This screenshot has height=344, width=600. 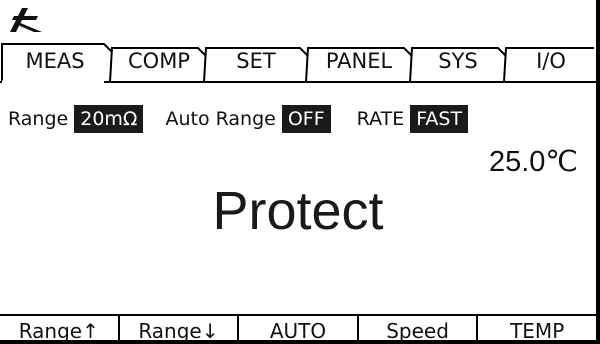 What do you see at coordinates (306, 119) in the screenshot?
I see `auto-range-value: OFF` at bounding box center [306, 119].